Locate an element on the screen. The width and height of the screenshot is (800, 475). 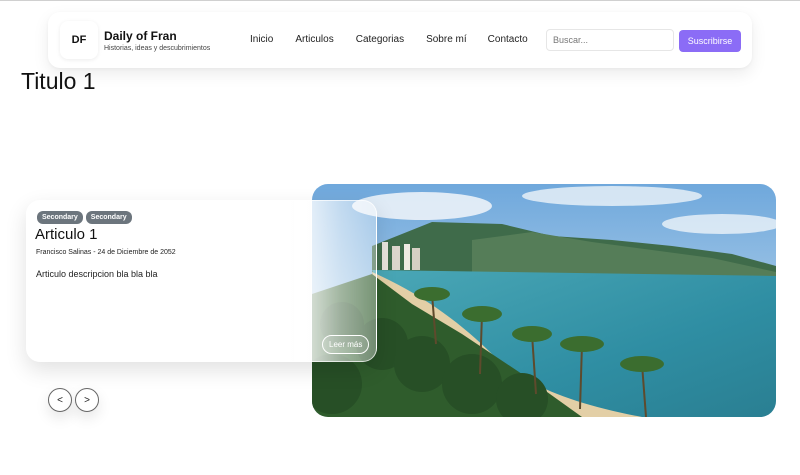
page-title: Titulo 1 is located at coordinates (58, 81).